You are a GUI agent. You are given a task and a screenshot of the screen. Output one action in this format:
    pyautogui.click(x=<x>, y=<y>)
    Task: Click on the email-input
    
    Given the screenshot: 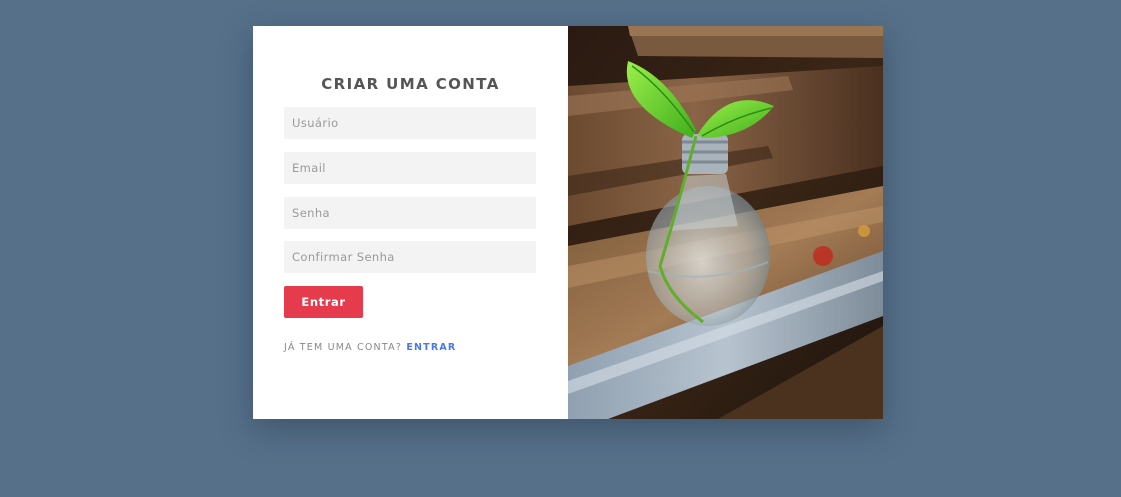 What is the action you would take?
    pyautogui.click(x=410, y=168)
    